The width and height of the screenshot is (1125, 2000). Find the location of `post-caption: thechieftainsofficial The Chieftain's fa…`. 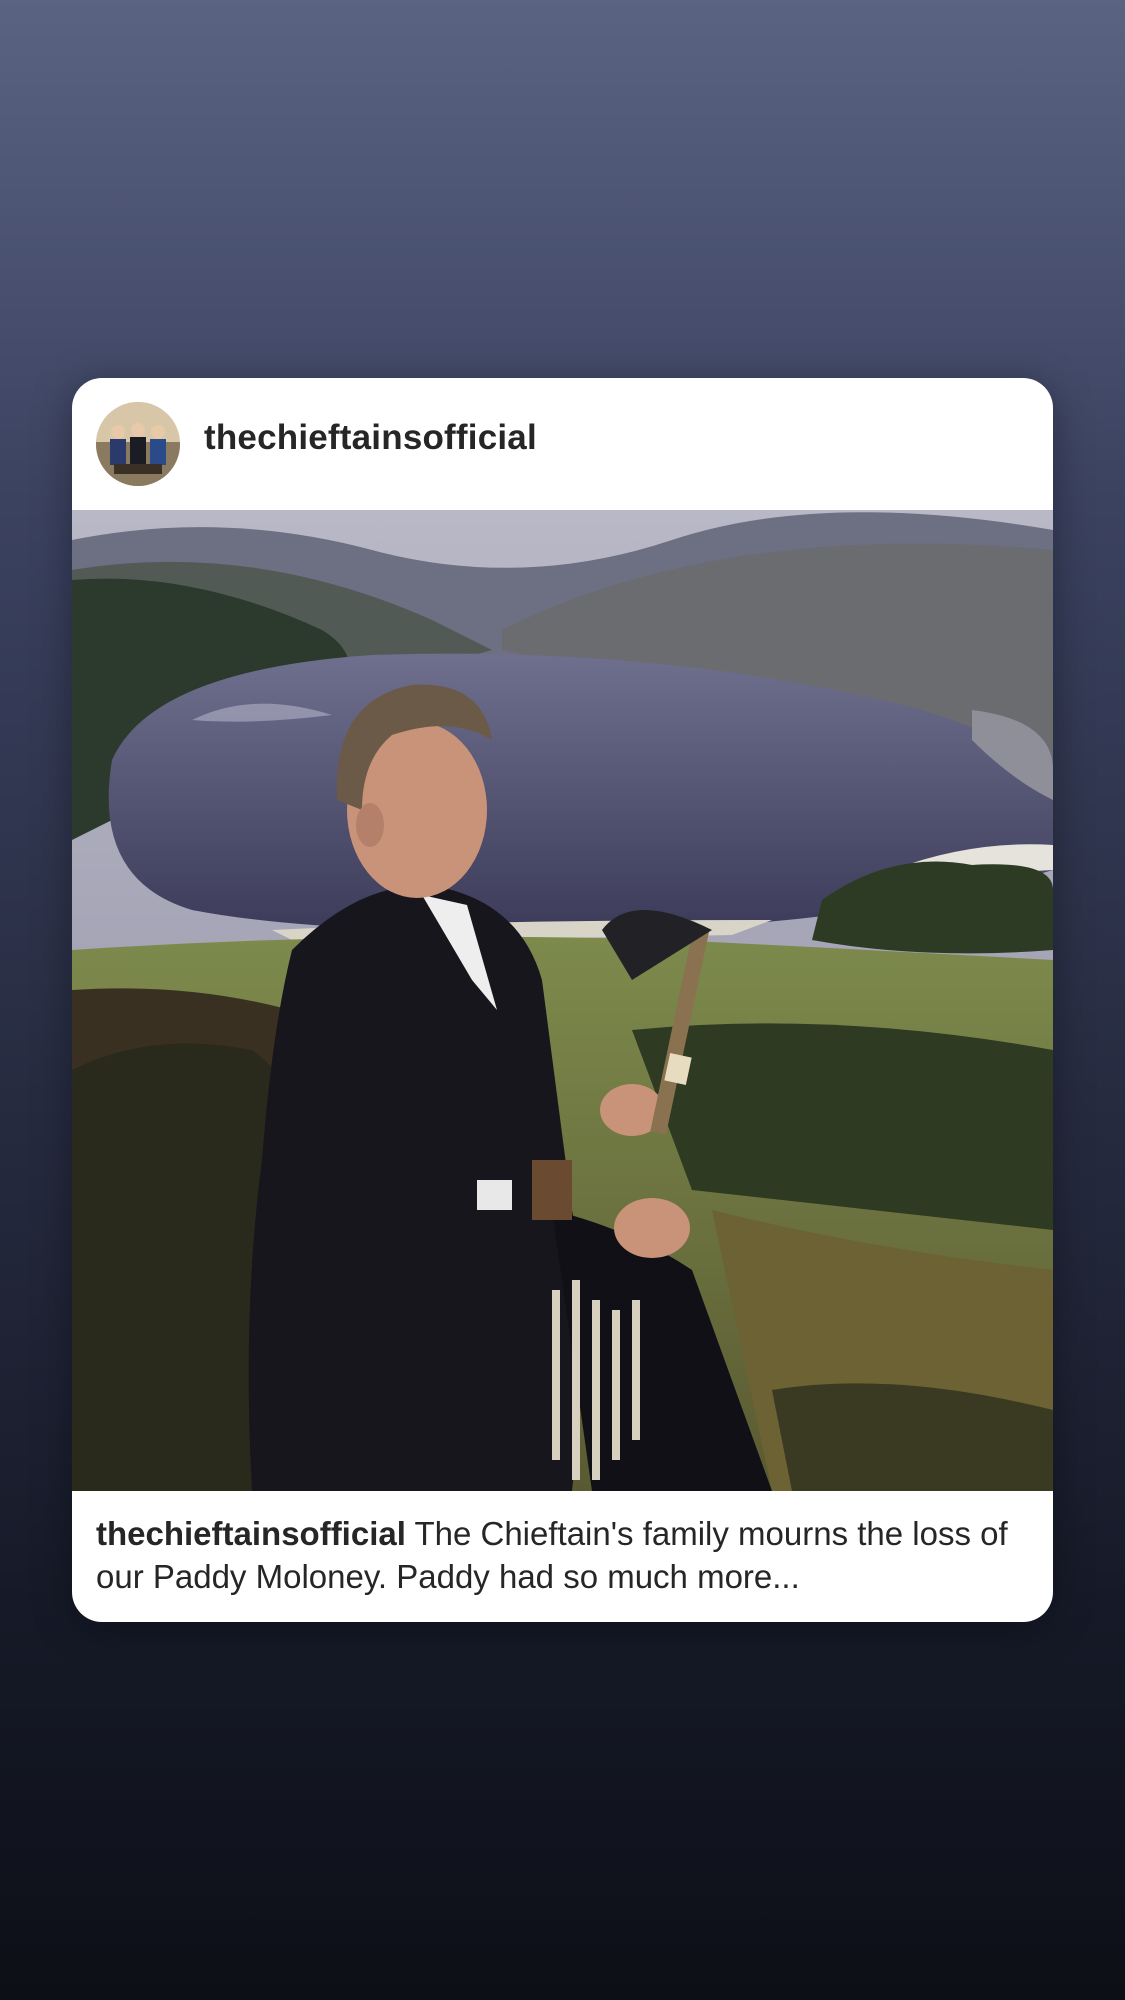

post-caption: thechieftainsofficial The Chieftain's fa… is located at coordinates (566, 1555).